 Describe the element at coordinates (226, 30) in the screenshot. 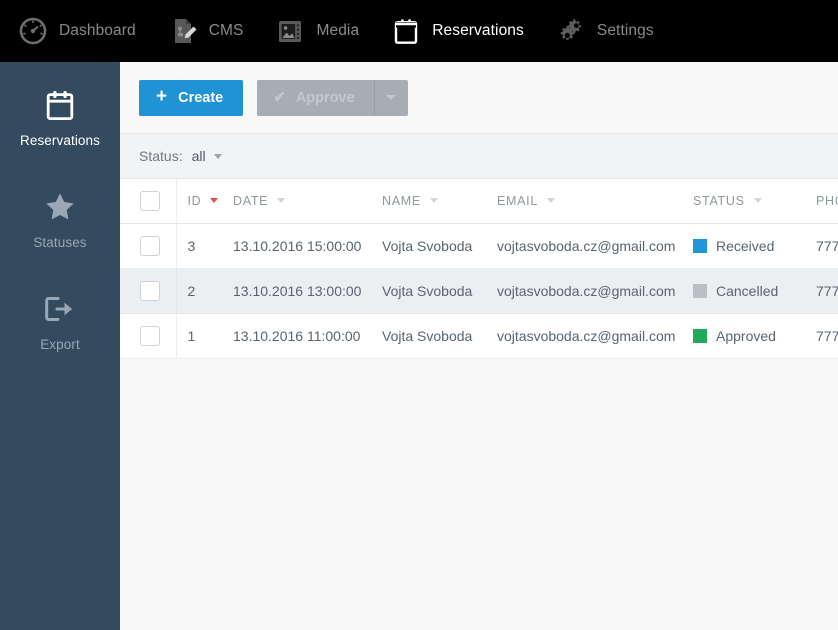

I see `topnav-label-cms: CMS` at that location.